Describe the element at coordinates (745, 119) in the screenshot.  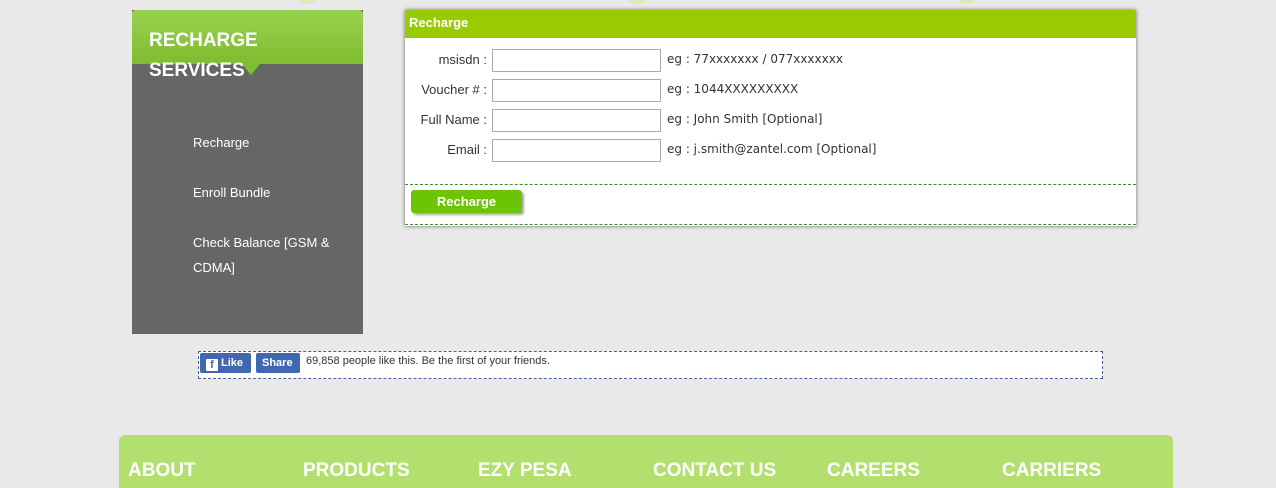
I see `full-name-hint: eg : John Smith [Optional]` at that location.